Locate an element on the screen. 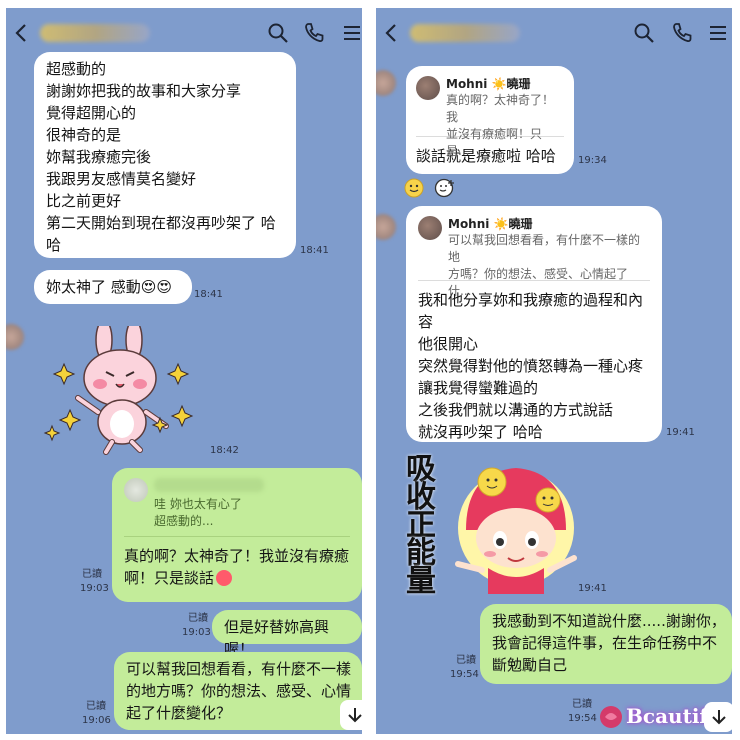 Image resolution: width=740 pixels, height=740 pixels. girl-sticker-illustration is located at coordinates (516, 530).